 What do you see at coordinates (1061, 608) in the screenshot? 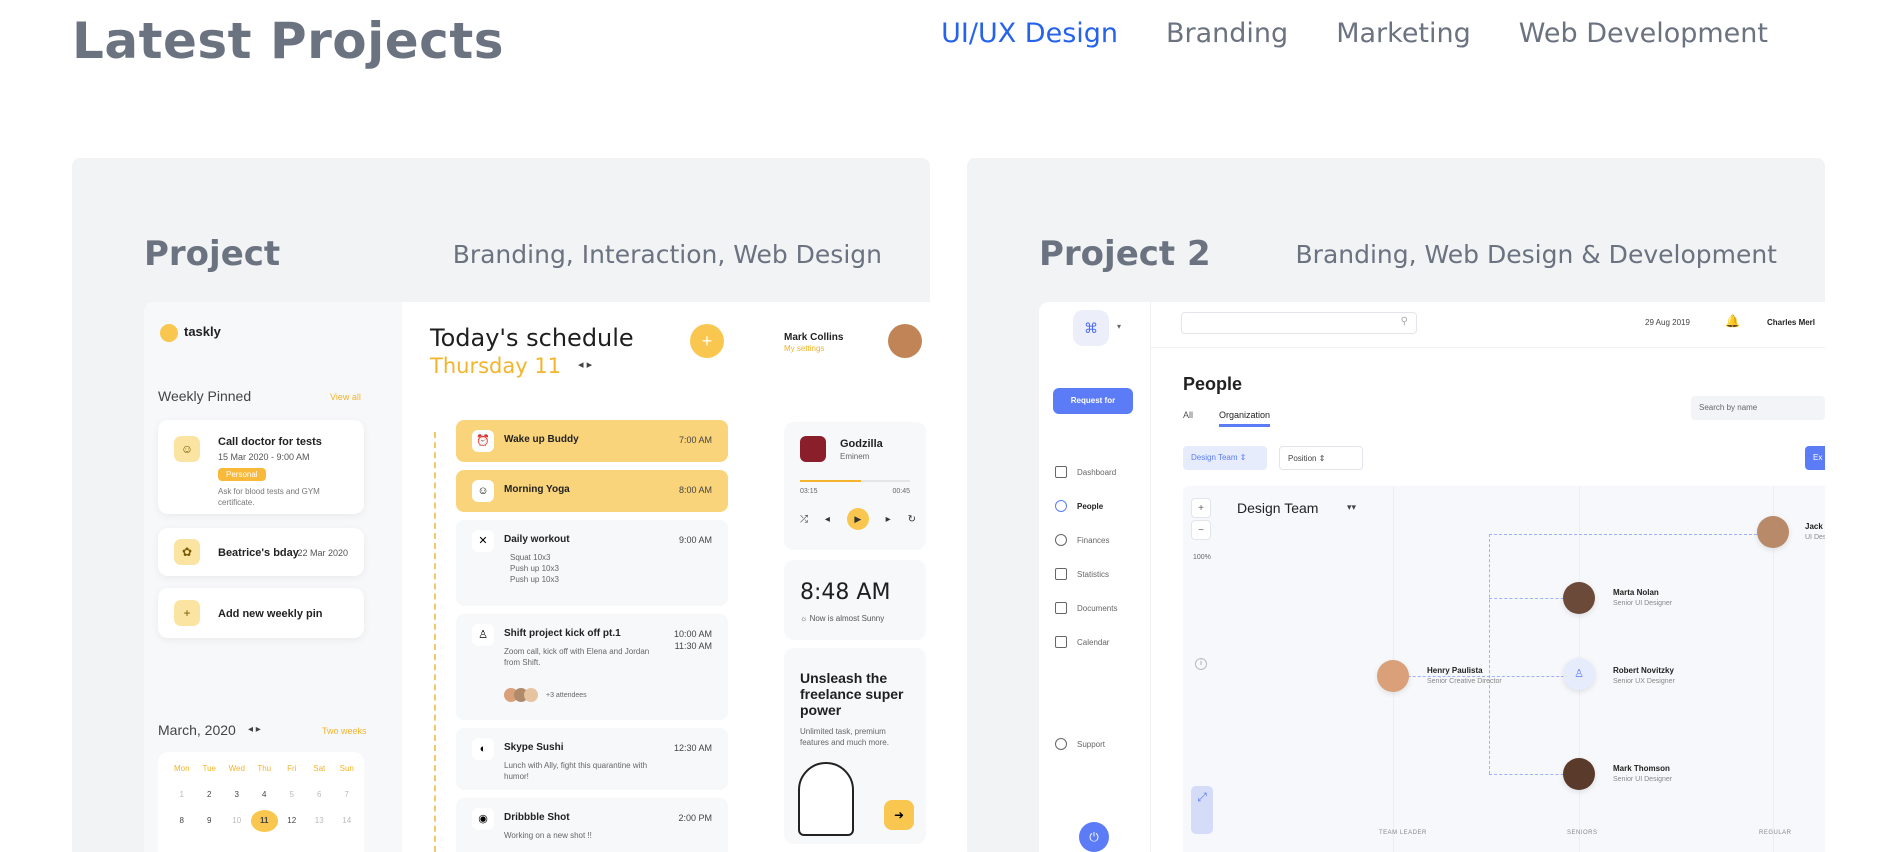
I see `documents-icon` at bounding box center [1061, 608].